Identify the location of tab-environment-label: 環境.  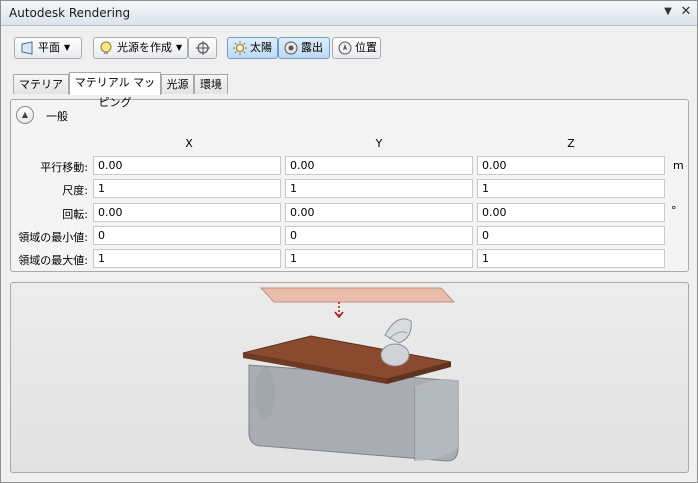
(211, 84).